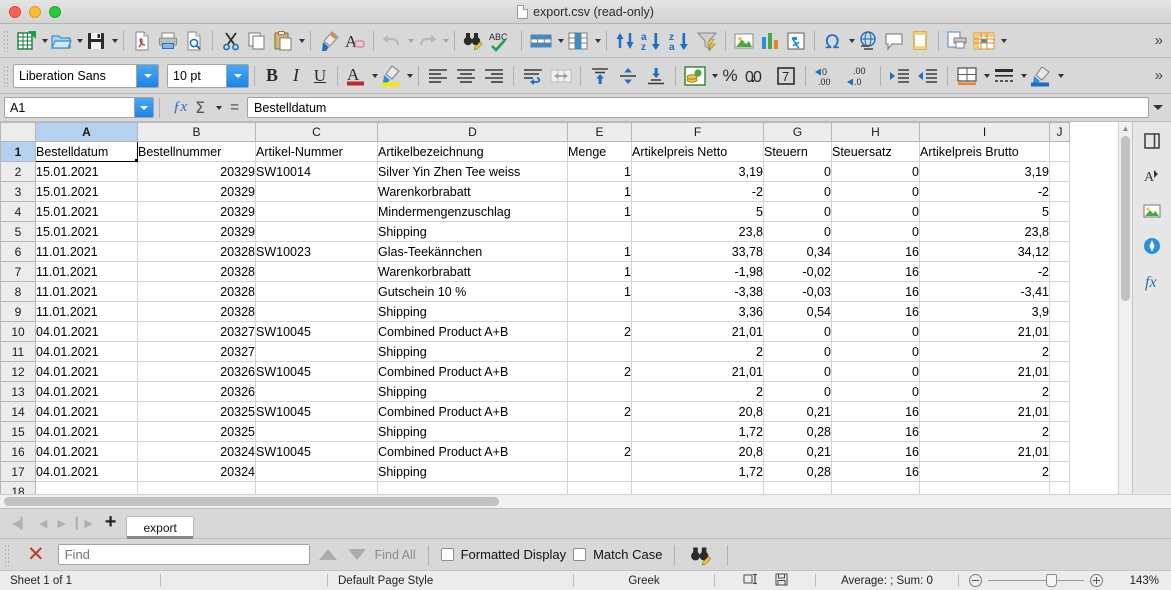 This screenshot has width=1171, height=590. I want to click on cell-D18, so click(472, 487).